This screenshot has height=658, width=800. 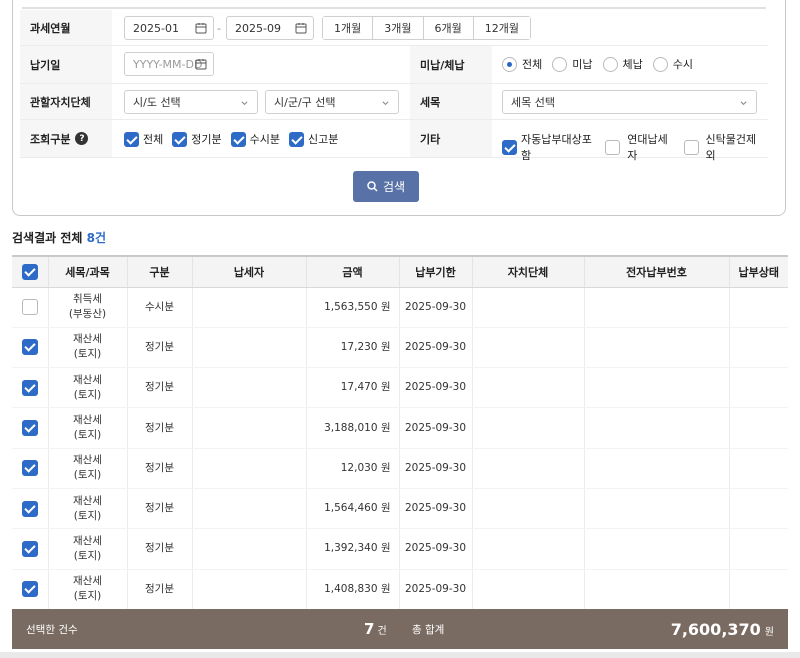 What do you see at coordinates (400, 428) in the screenshot?
I see `table-row: 재산세 (토지) 정기분 3,188,010 원 2025-09-30` at bounding box center [400, 428].